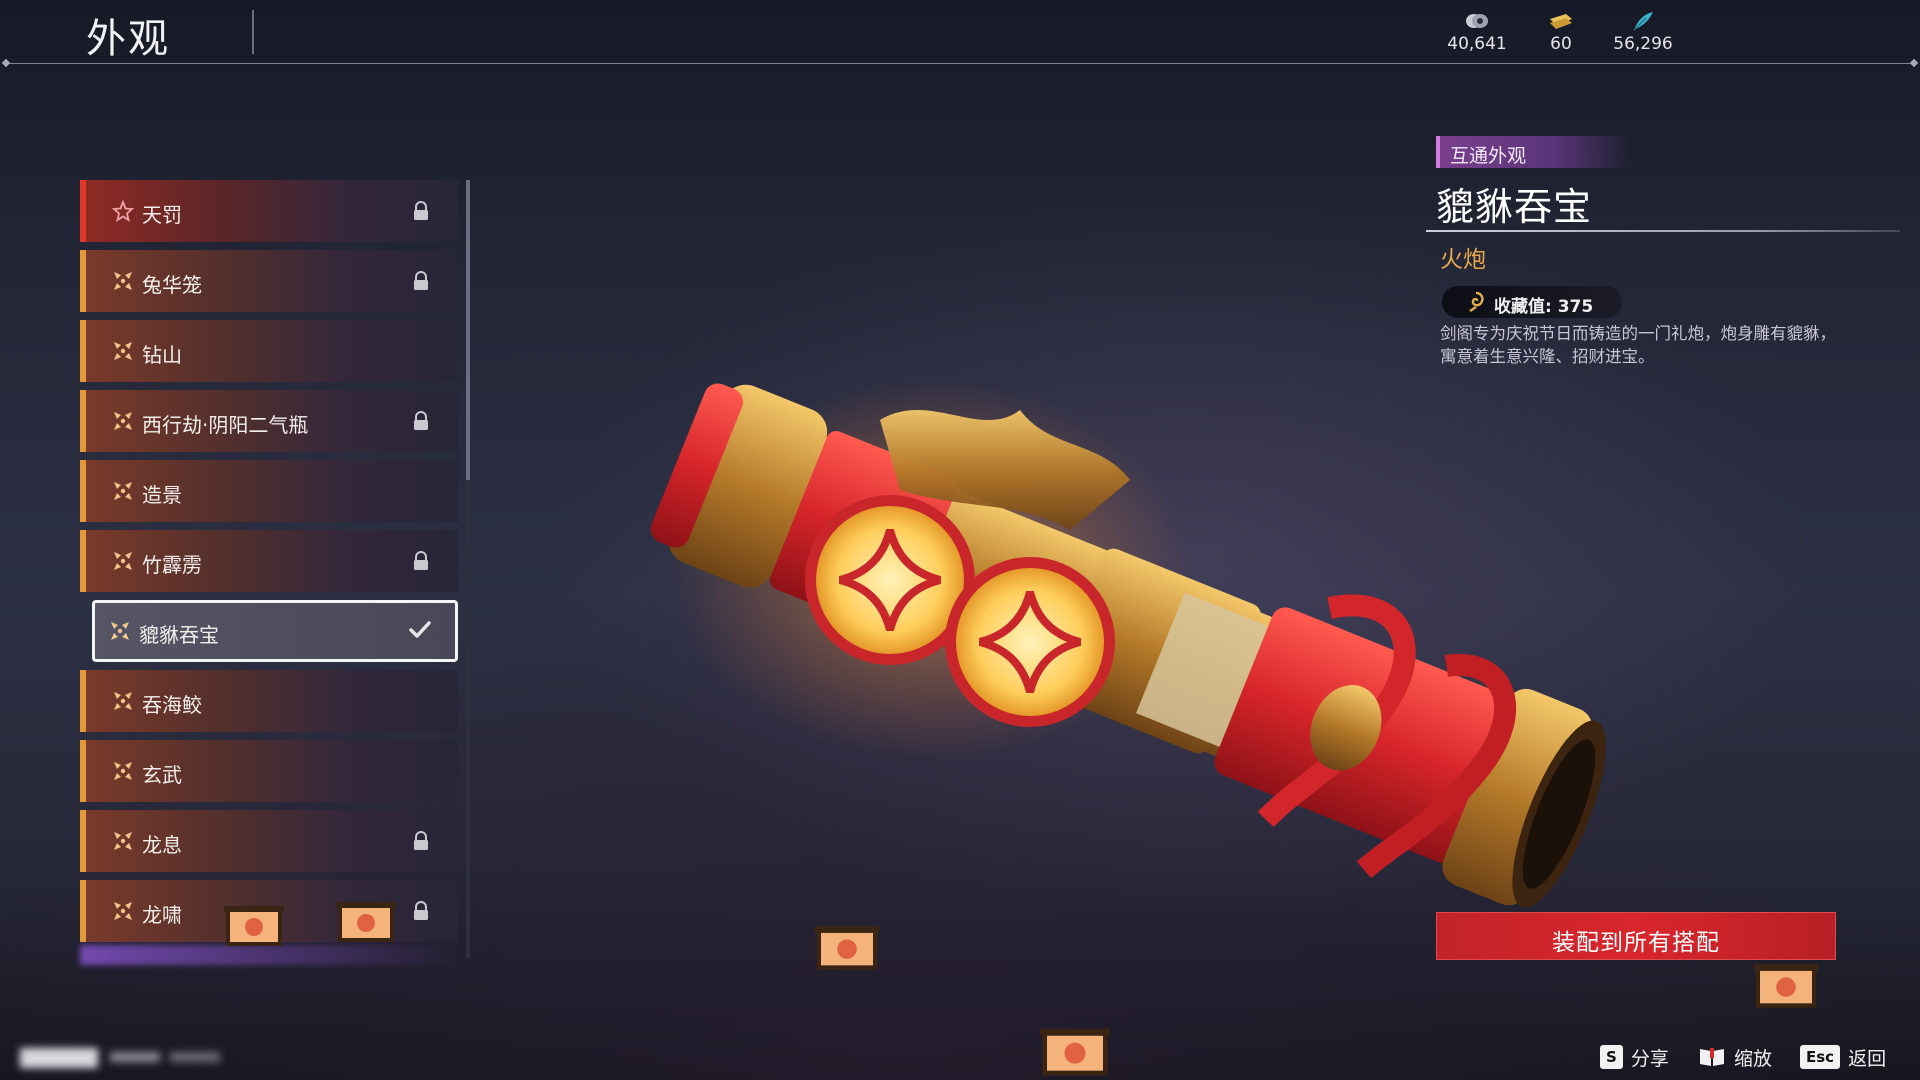 The image size is (1920, 1080). What do you see at coordinates (269, 841) in the screenshot?
I see `list-item: 龙息` at bounding box center [269, 841].